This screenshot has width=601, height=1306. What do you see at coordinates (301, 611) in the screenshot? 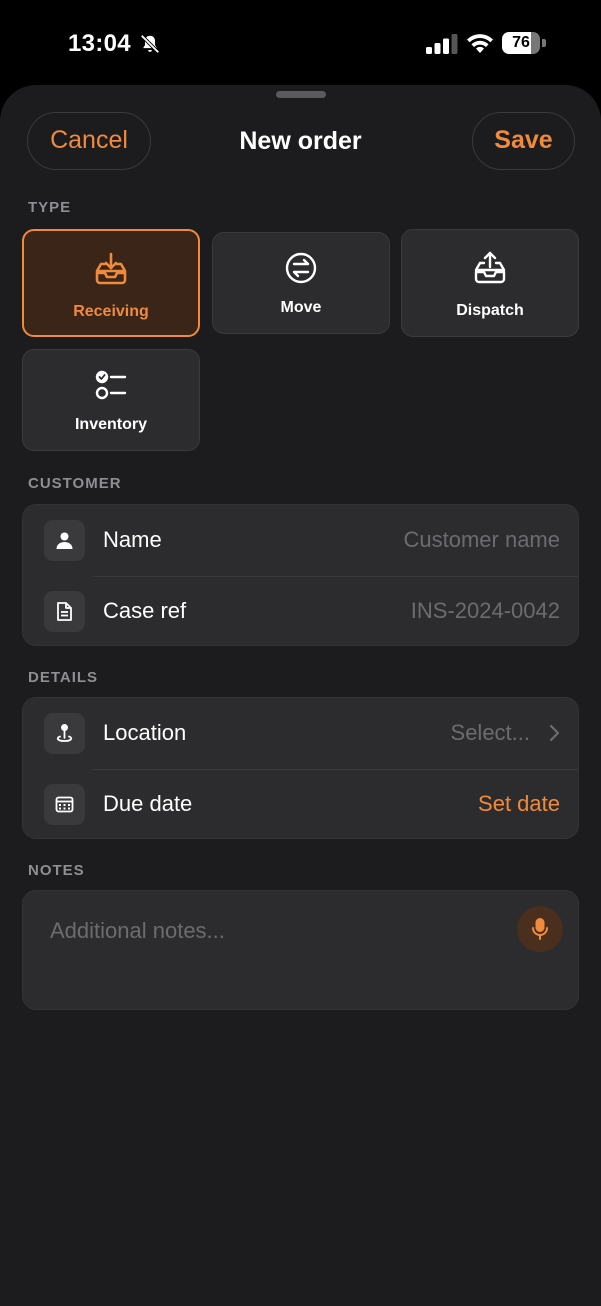
I see `case-ref-row: Case ref INS-2024-0042` at bounding box center [301, 611].